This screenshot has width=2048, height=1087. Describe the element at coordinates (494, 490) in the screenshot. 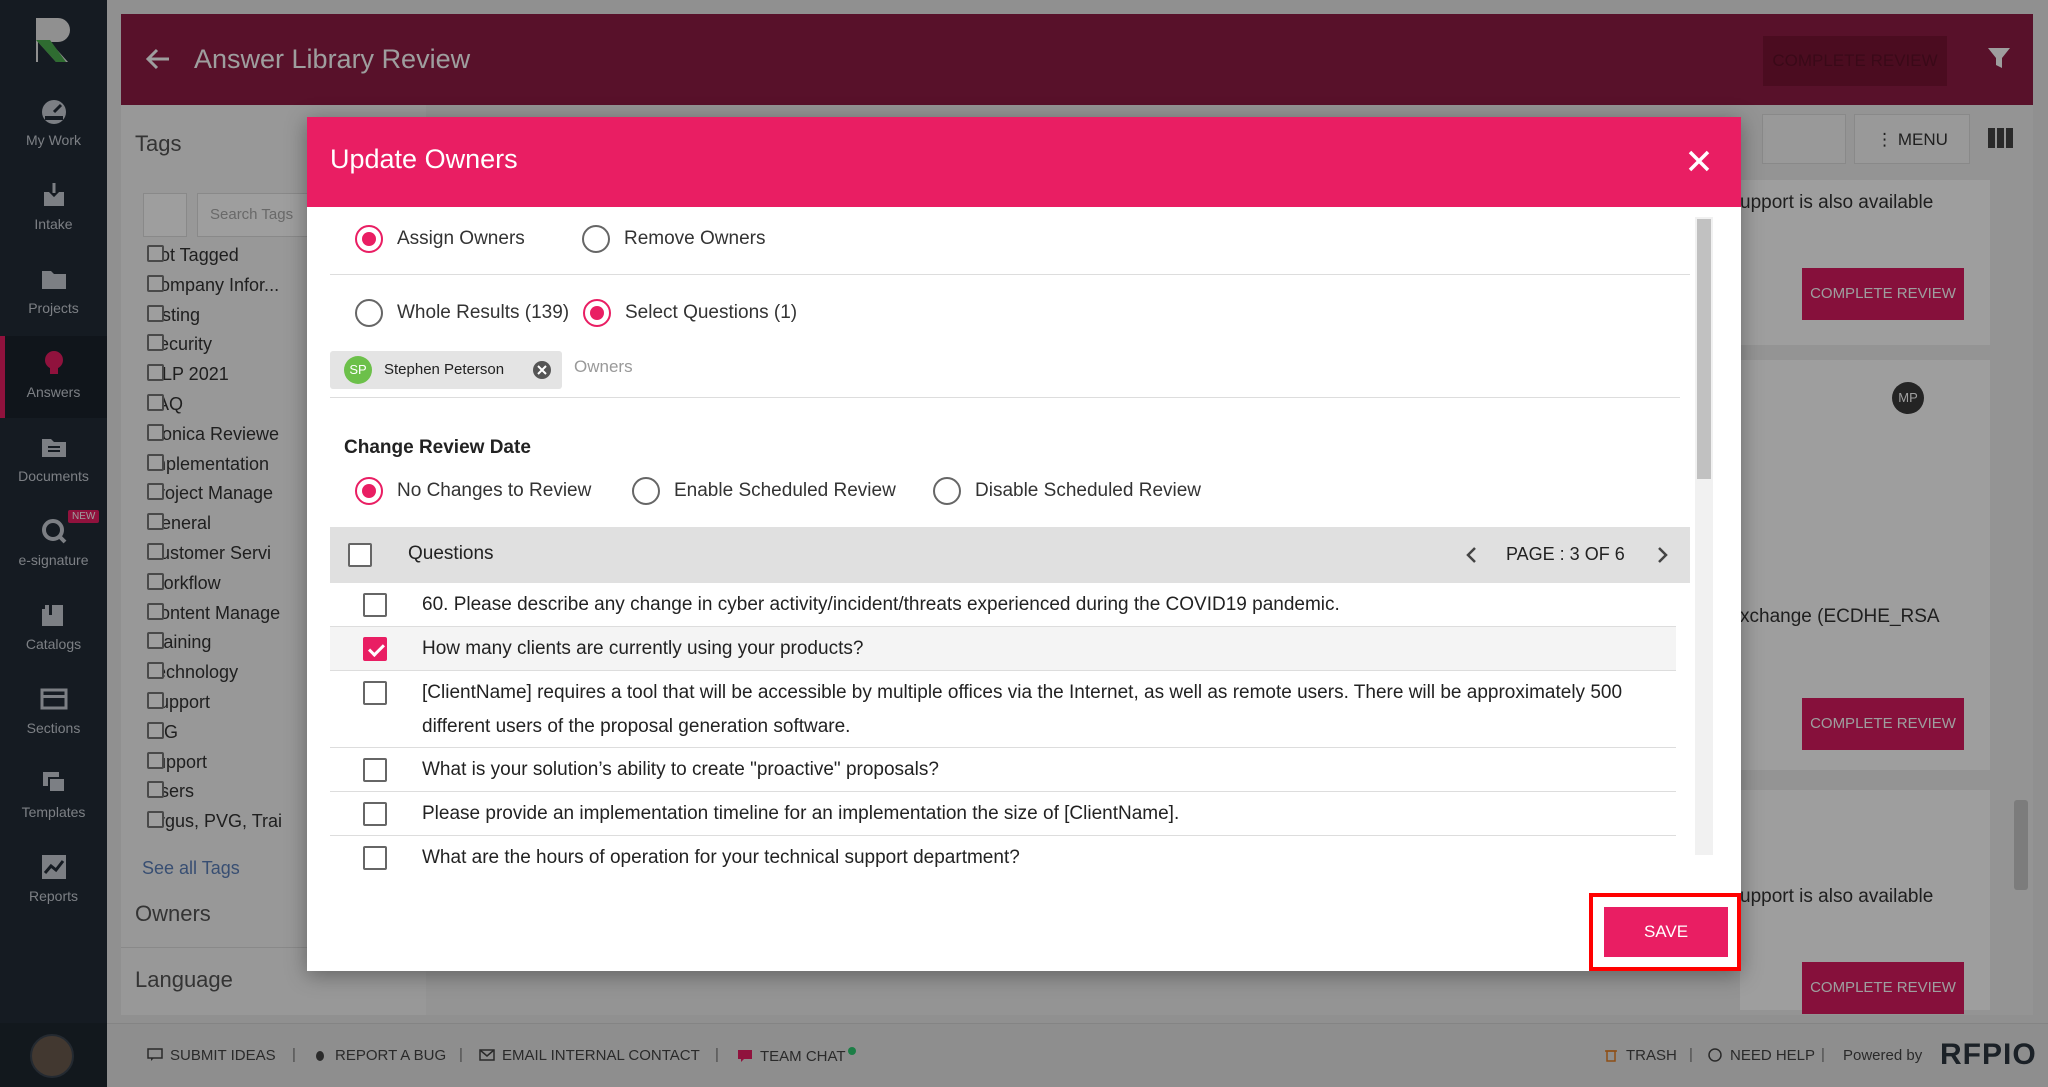

I see `no-changes-label: No Changes to Review` at that location.